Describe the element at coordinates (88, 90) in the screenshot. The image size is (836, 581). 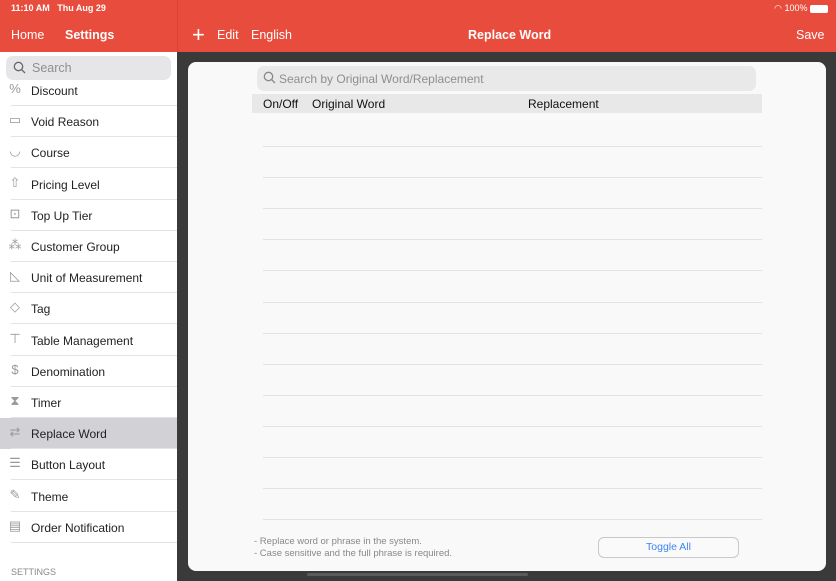
I see `sidebar-item: % Discount` at that location.